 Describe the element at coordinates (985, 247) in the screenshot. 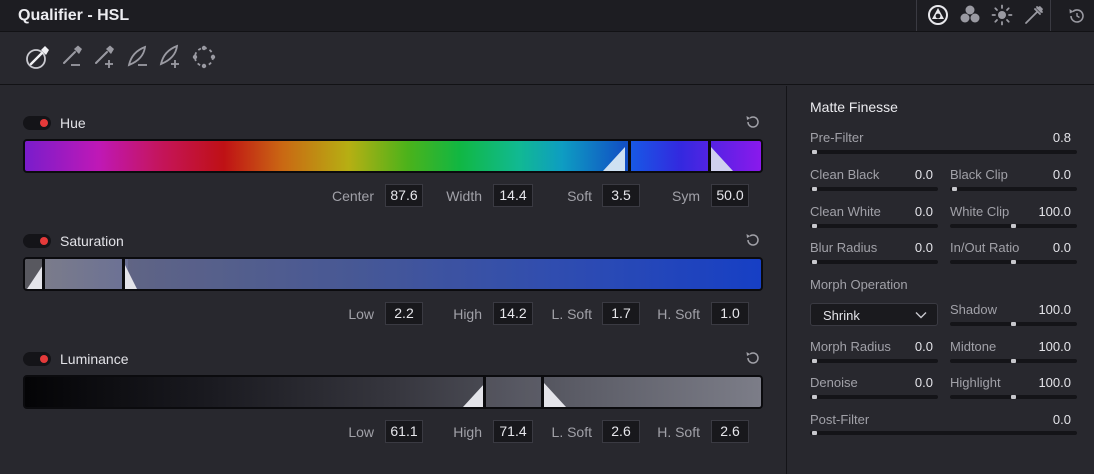

I see `in-out-ratio-label: In/Out Ratio` at that location.